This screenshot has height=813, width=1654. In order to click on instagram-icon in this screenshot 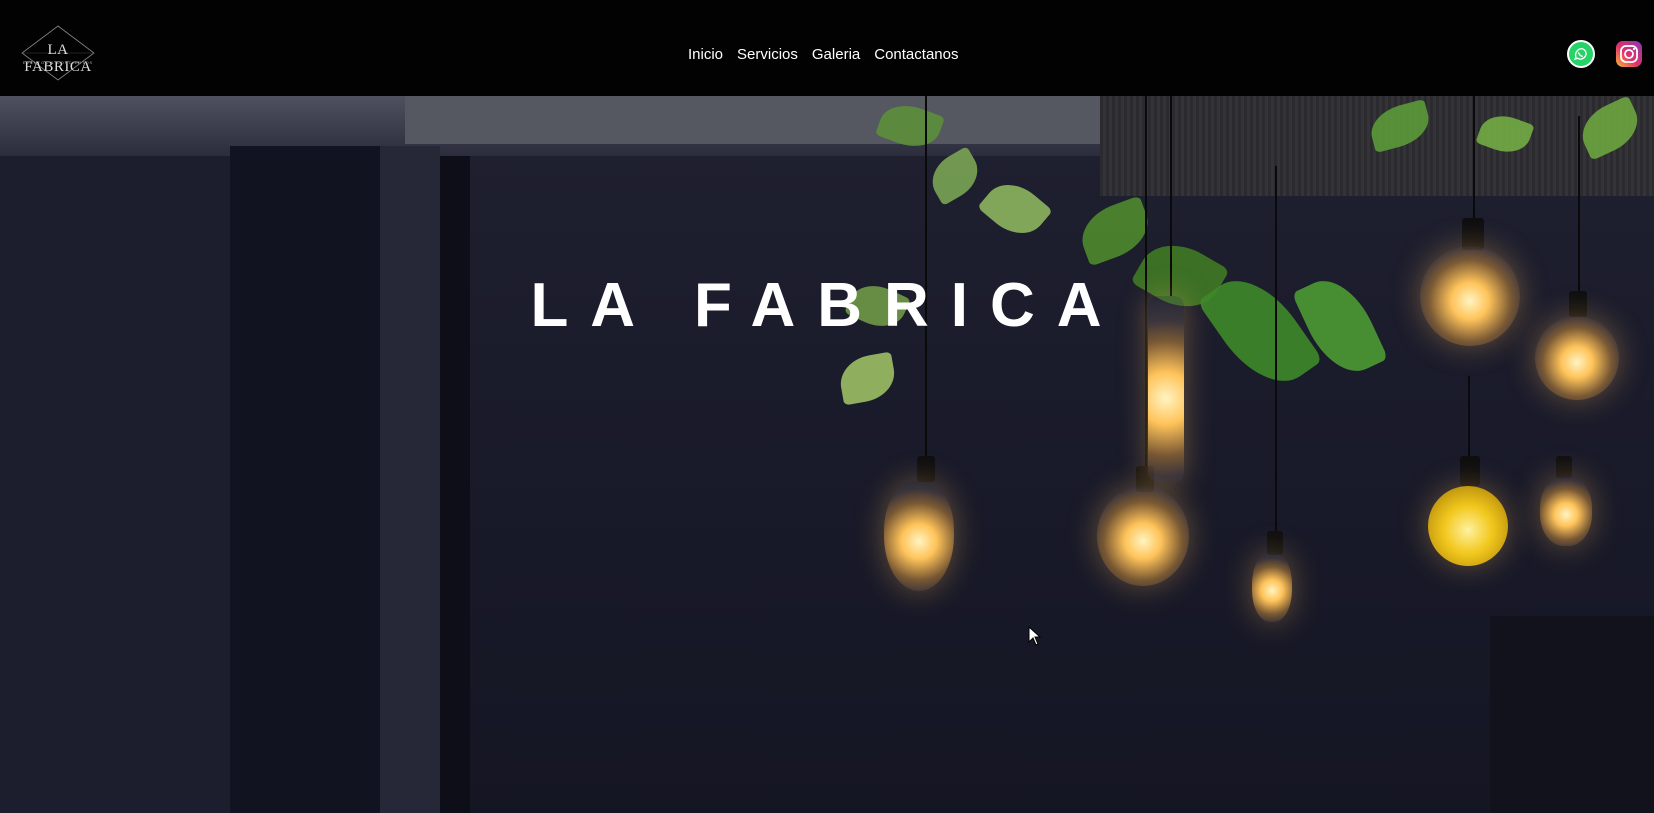, I will do `click(1629, 54)`.